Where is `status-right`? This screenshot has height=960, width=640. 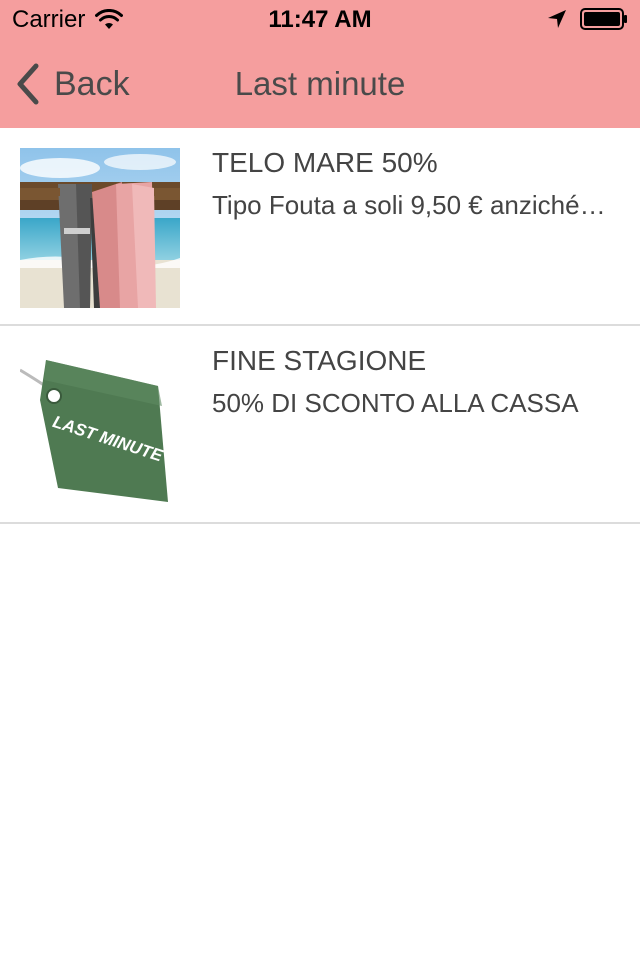 status-right is located at coordinates (587, 19).